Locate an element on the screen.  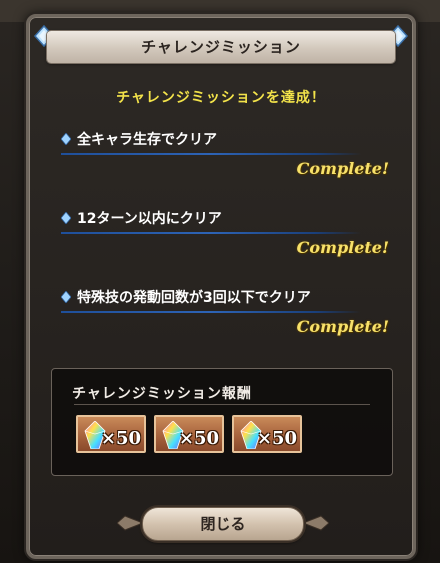
button-wing-right-icon is located at coordinates (316, 523).